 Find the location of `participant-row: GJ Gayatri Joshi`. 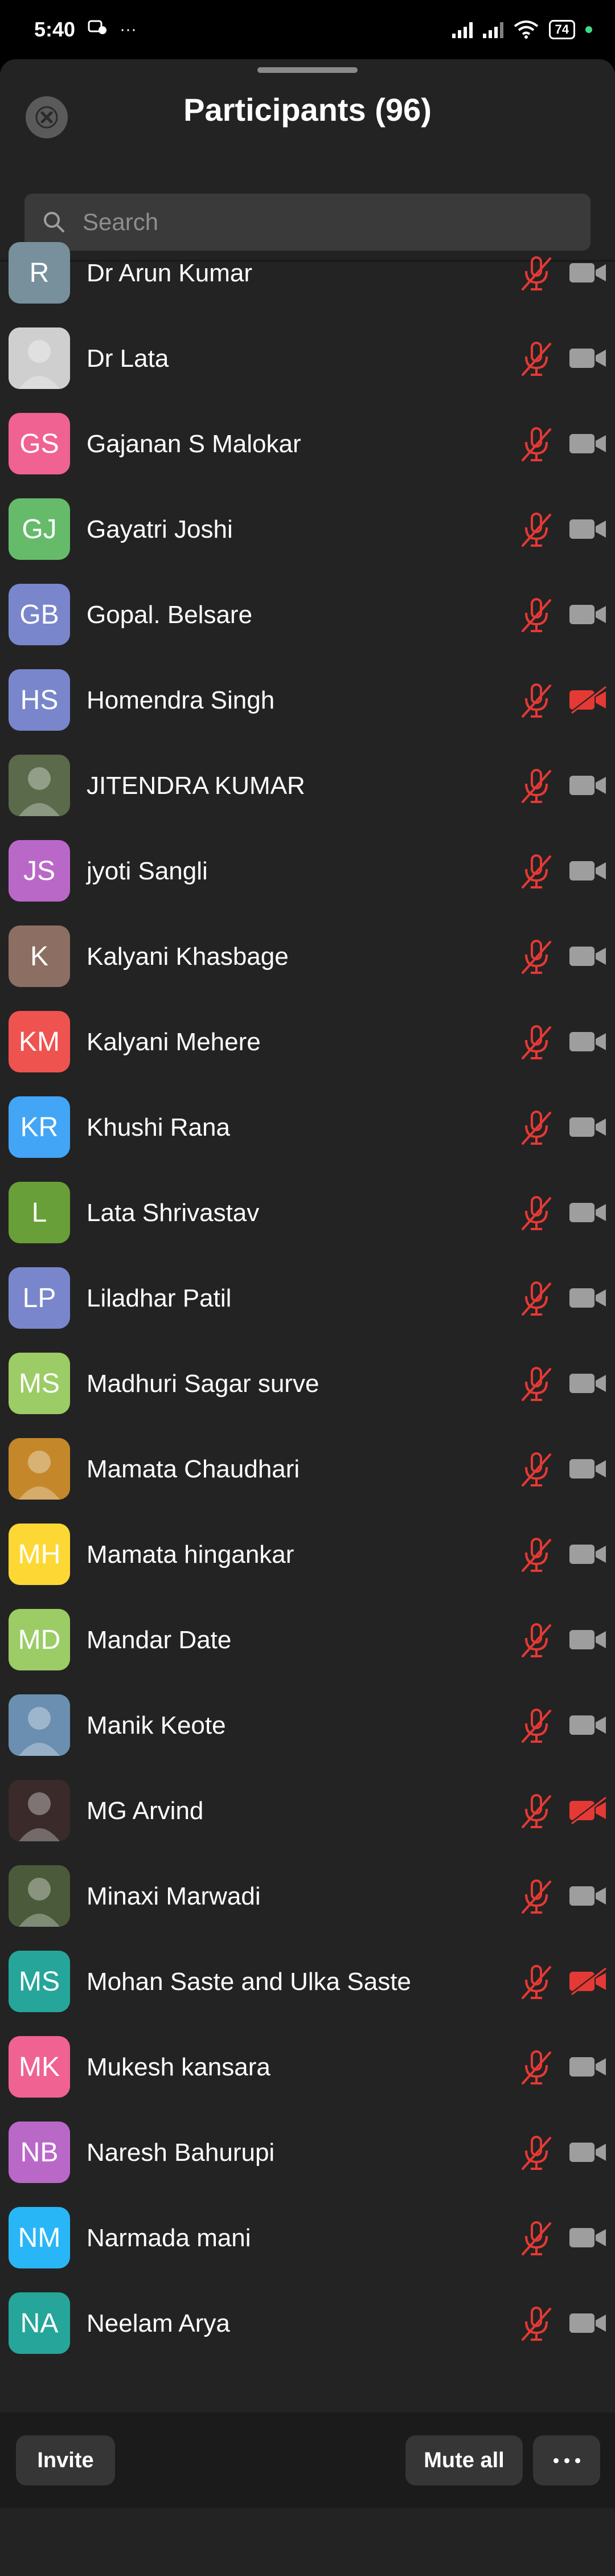

participant-row: GJ Gayatri Joshi is located at coordinates (307, 527).